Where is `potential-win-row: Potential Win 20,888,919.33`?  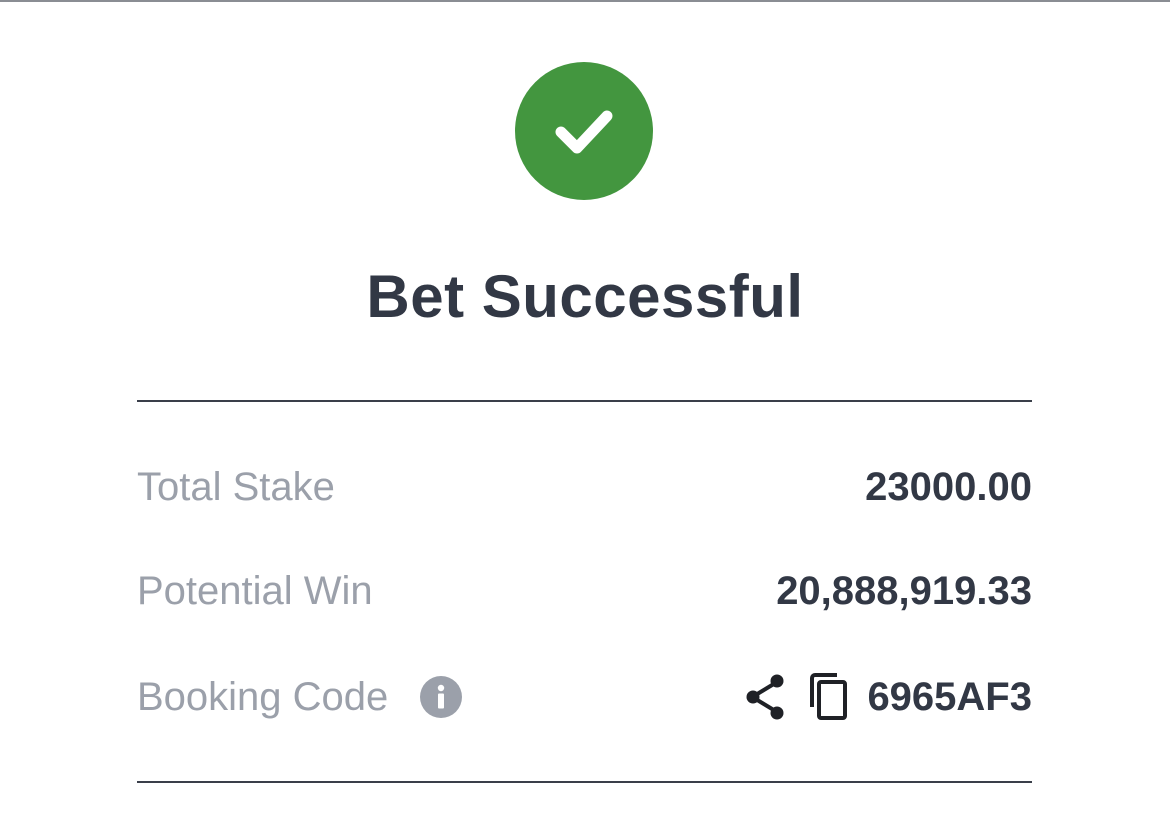
potential-win-row: Potential Win 20,888,919.33 is located at coordinates (584, 591).